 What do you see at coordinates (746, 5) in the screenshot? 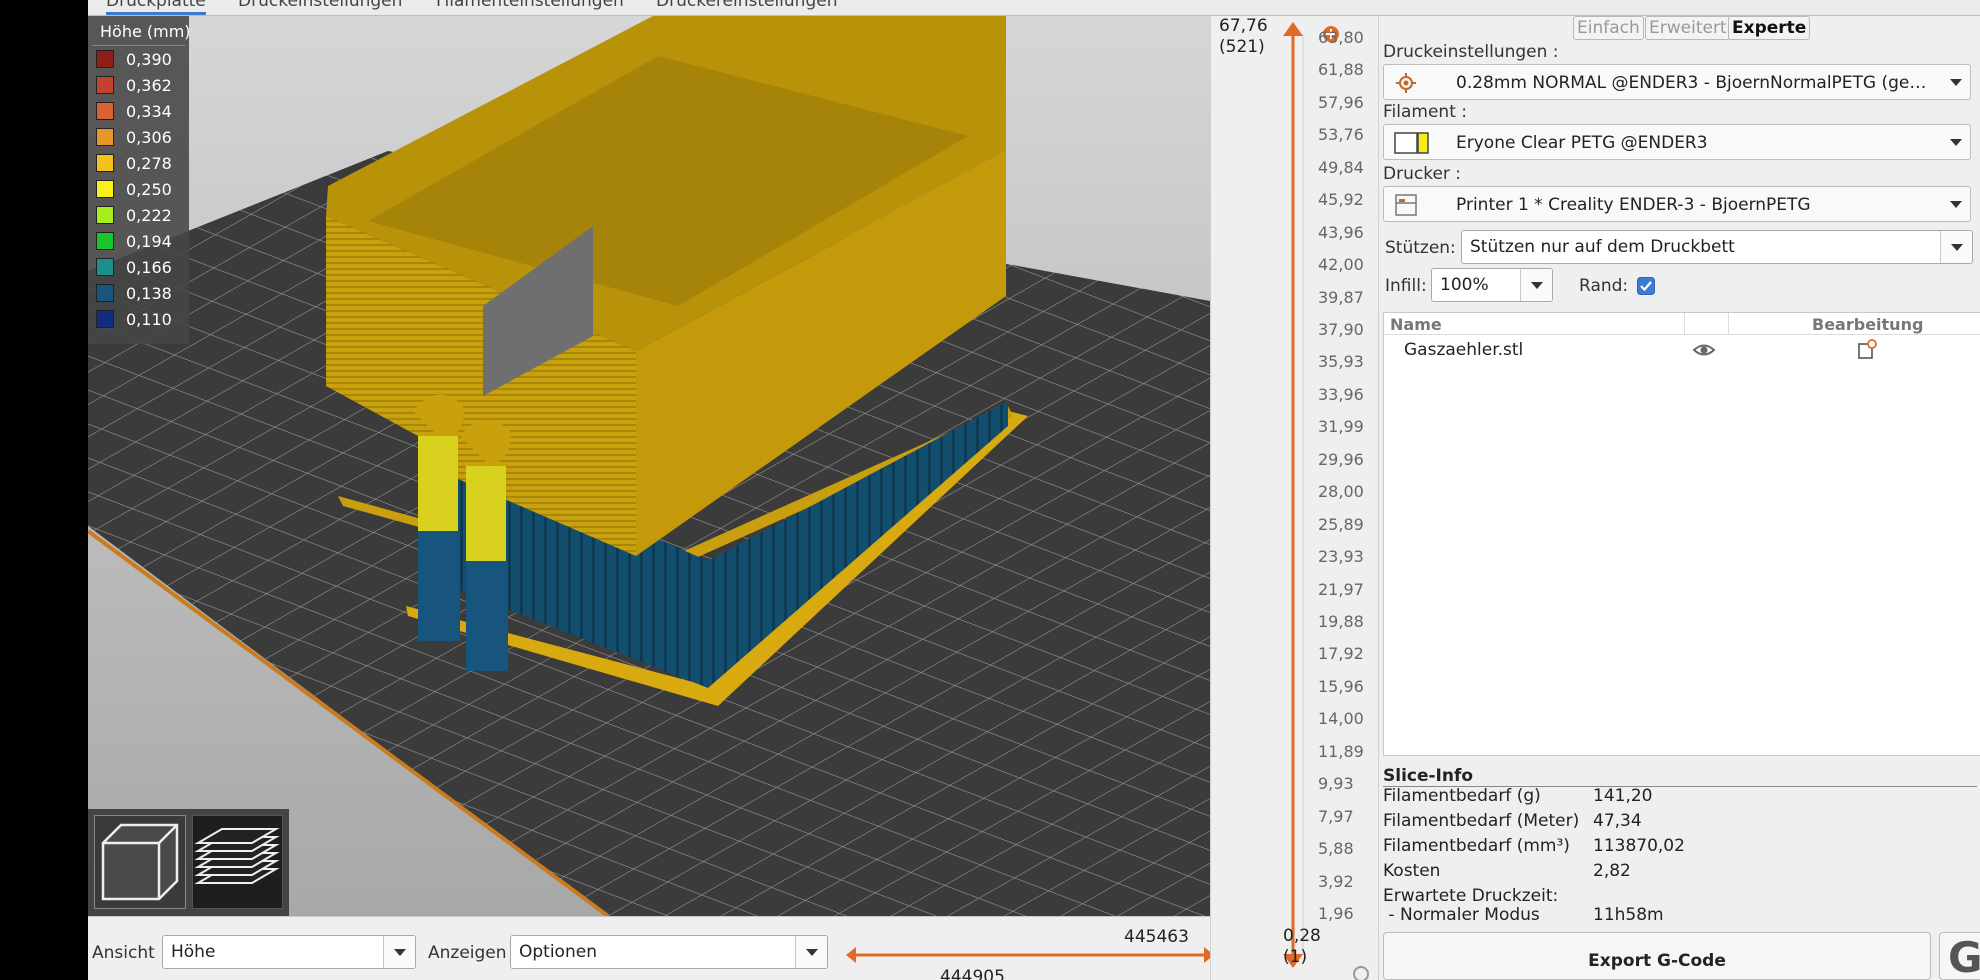
I see `tab-druckereinstellungen: Druckereinstellungen` at bounding box center [746, 5].